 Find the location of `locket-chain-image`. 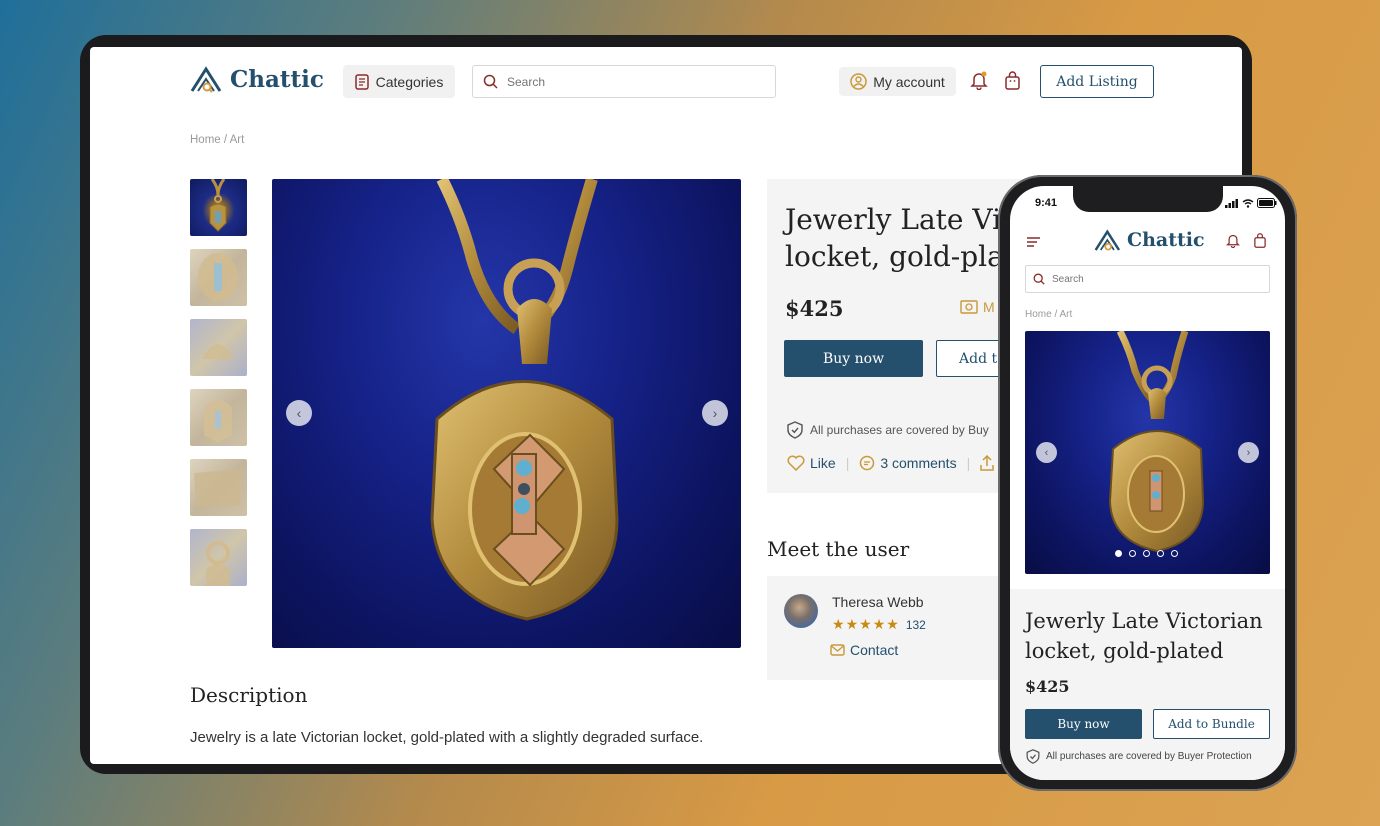

locket-chain-image is located at coordinates (218, 563).